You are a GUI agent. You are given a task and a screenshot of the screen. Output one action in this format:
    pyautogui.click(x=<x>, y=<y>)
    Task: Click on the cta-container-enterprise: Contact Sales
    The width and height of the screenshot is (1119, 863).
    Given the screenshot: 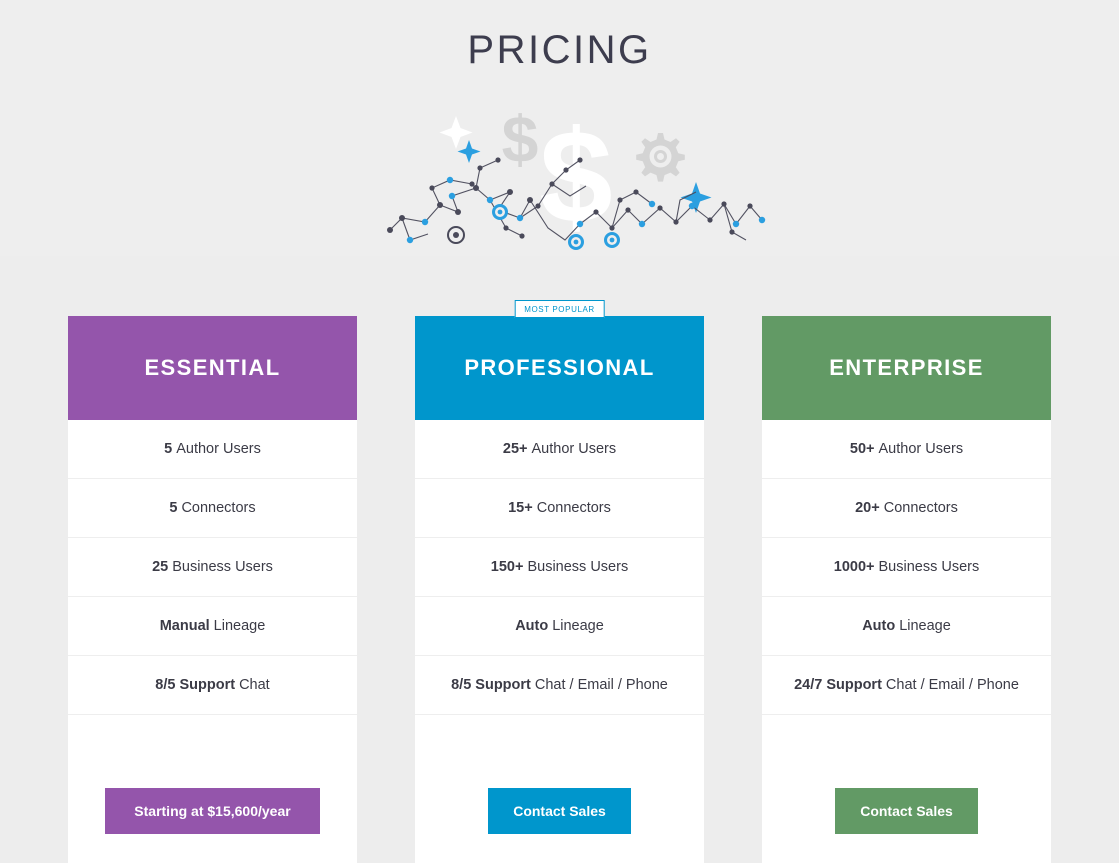 What is the action you would take?
    pyautogui.click(x=906, y=789)
    